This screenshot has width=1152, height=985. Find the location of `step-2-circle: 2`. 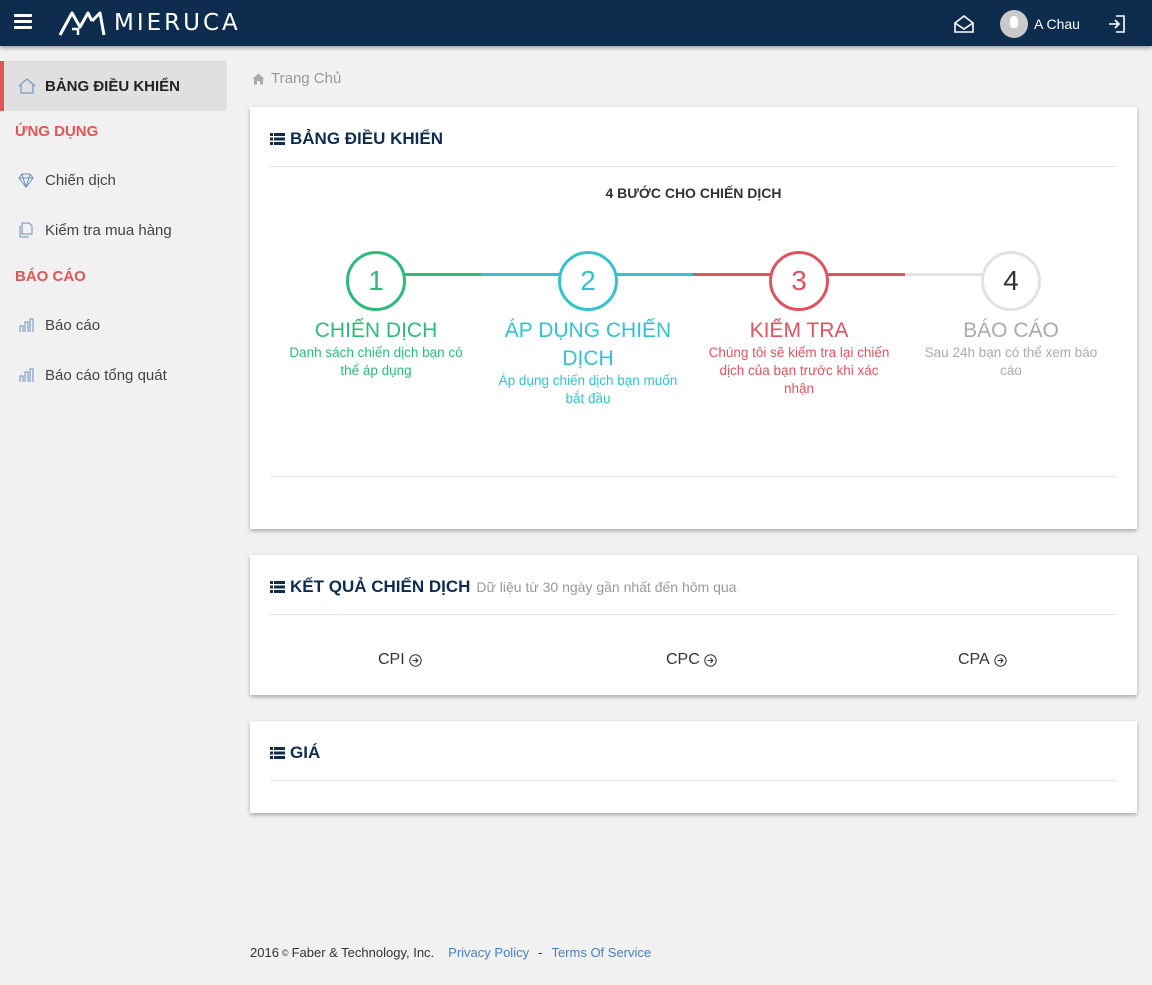

step-2-circle: 2 is located at coordinates (588, 281).